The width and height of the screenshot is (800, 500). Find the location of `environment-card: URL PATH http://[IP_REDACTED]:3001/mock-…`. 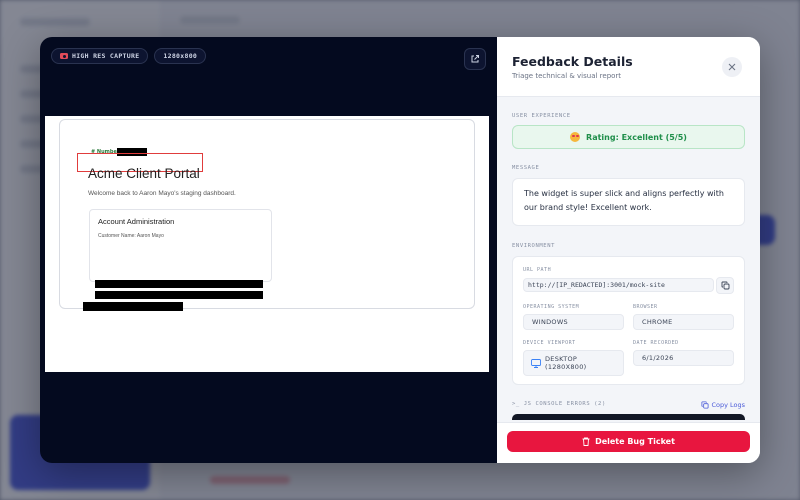

environment-card: URL PATH http://[IP_REDACTED]:3001/mock-… is located at coordinates (628, 320).